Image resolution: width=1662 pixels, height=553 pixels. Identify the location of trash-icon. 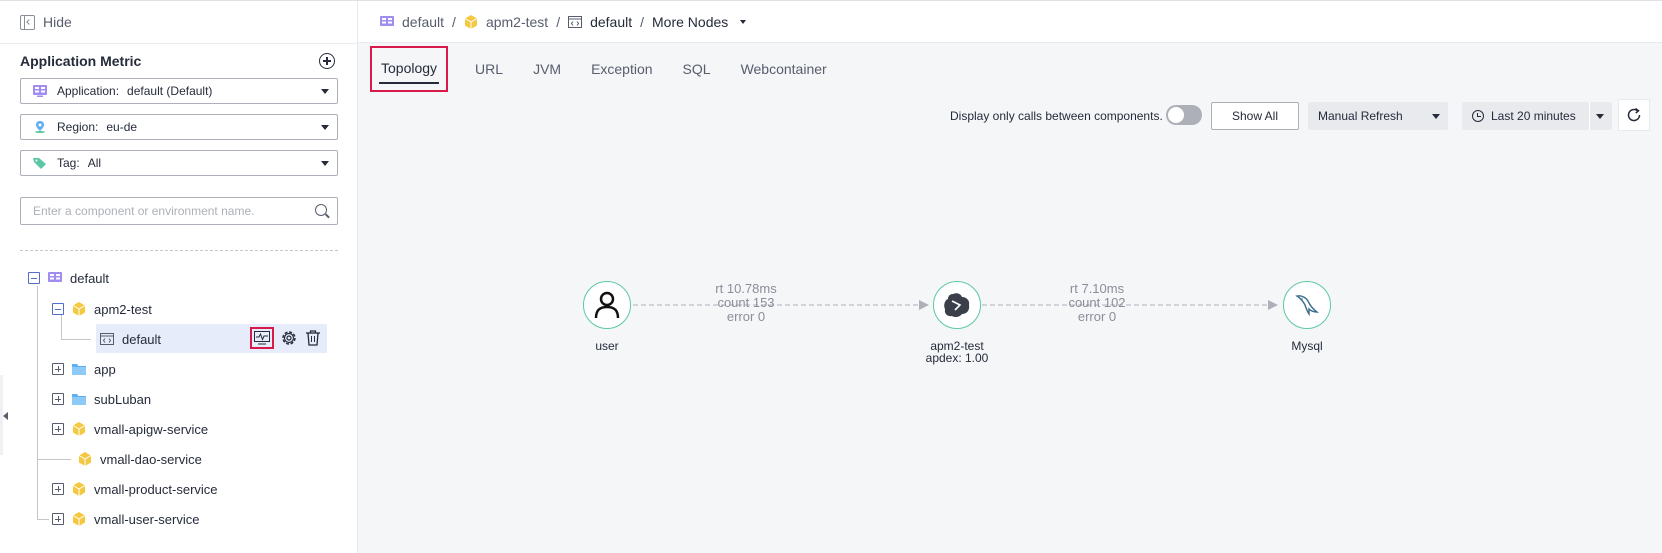
(313, 338).